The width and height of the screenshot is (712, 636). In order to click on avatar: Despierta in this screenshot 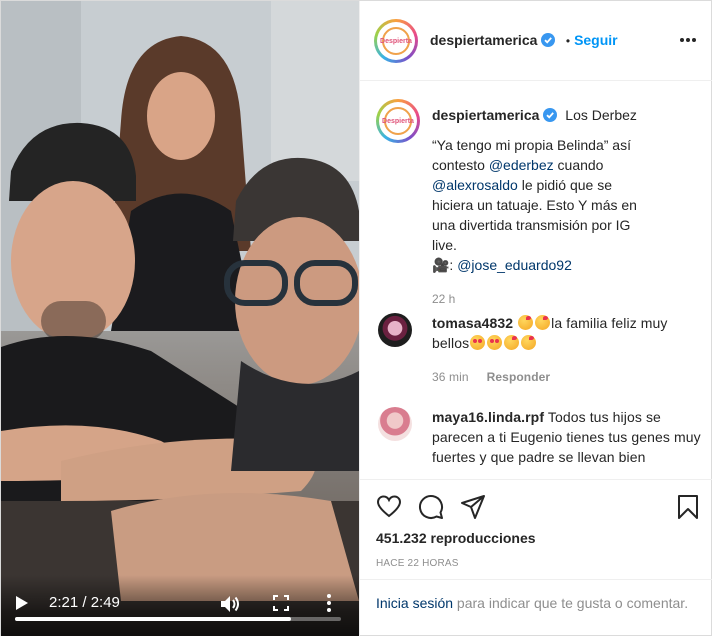, I will do `click(396, 41)`.